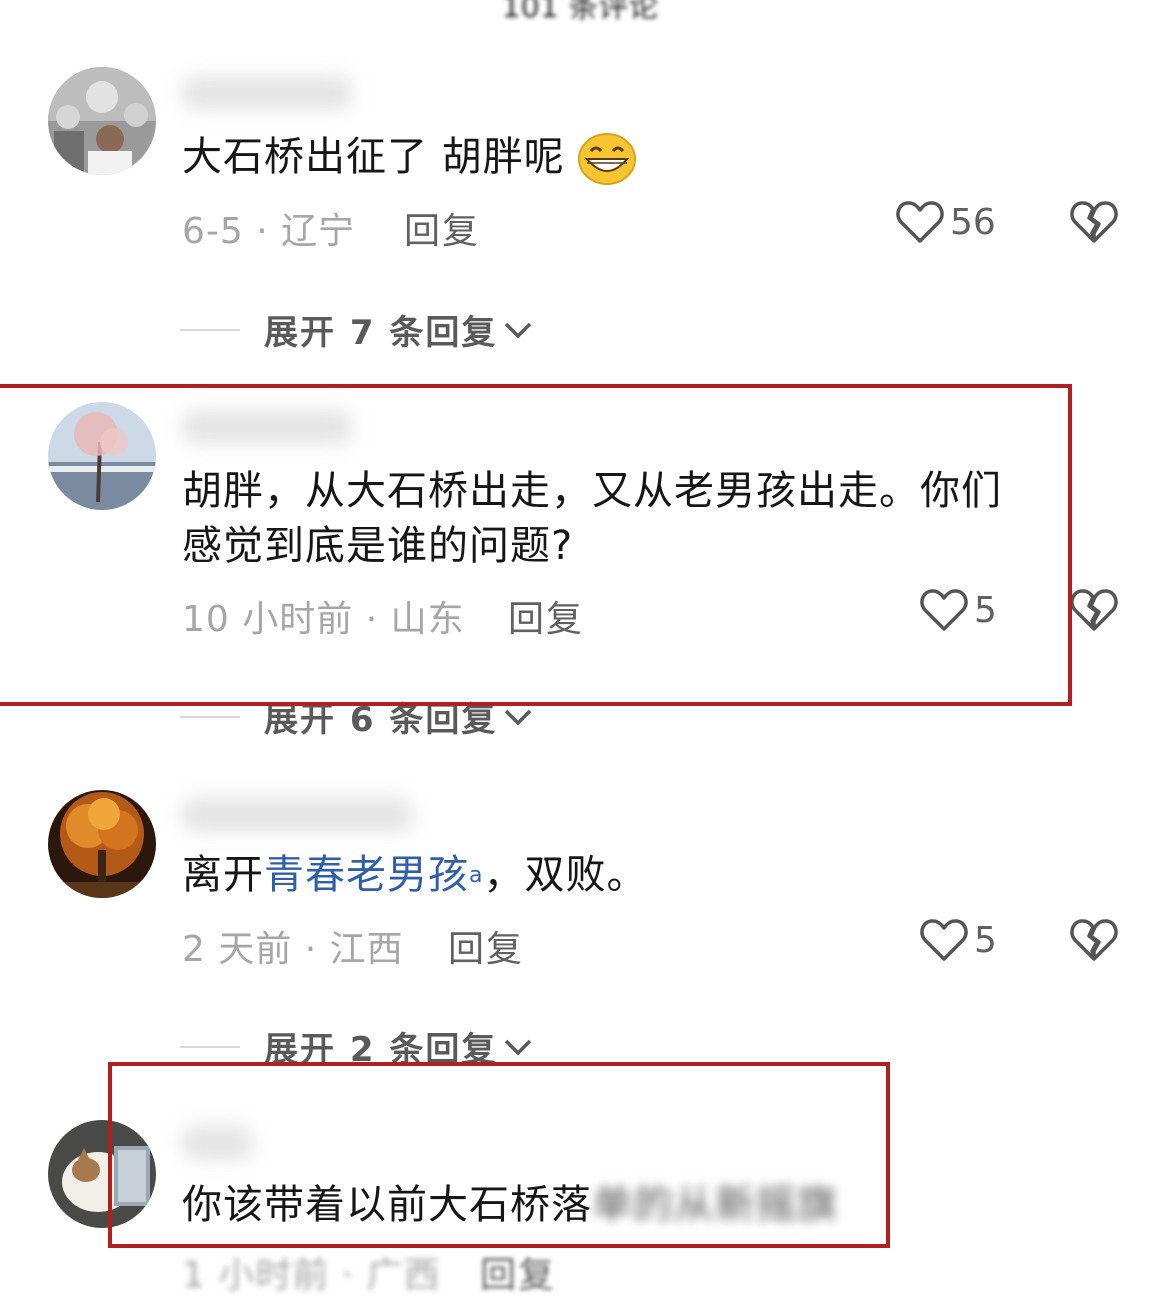 Image resolution: width=1169 pixels, height=1298 pixels. Describe the element at coordinates (946, 222) in the screenshot. I see `like-button: 56` at that location.